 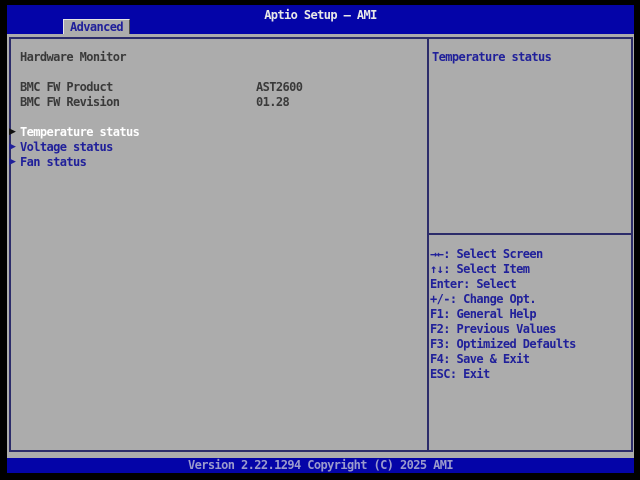 What do you see at coordinates (428, 244) in the screenshot?
I see `panel-divider-vertical` at bounding box center [428, 244].